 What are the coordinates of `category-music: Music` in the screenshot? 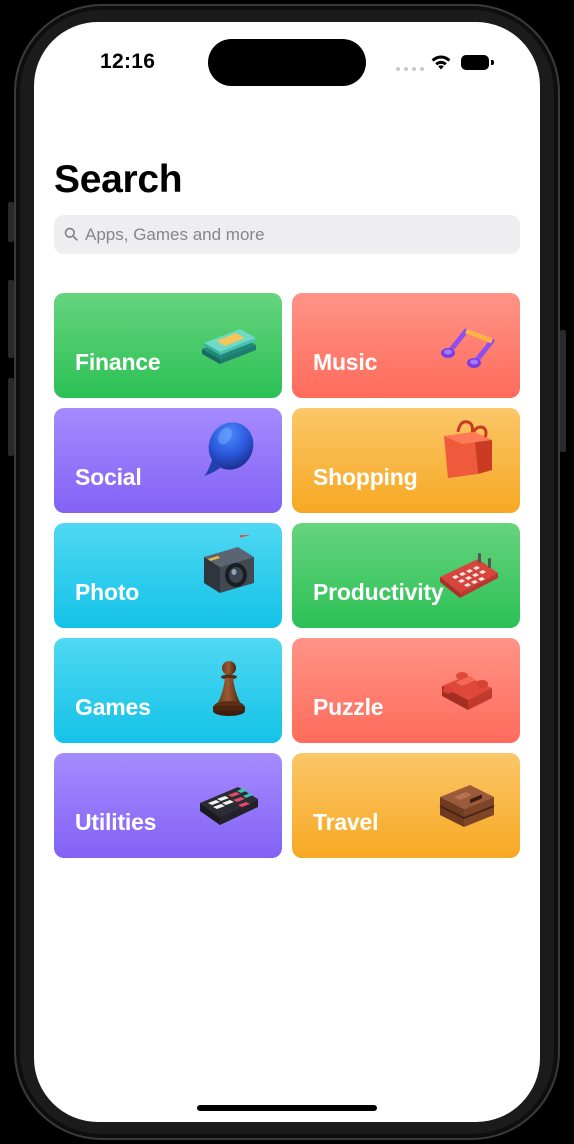 It's located at (406, 345).